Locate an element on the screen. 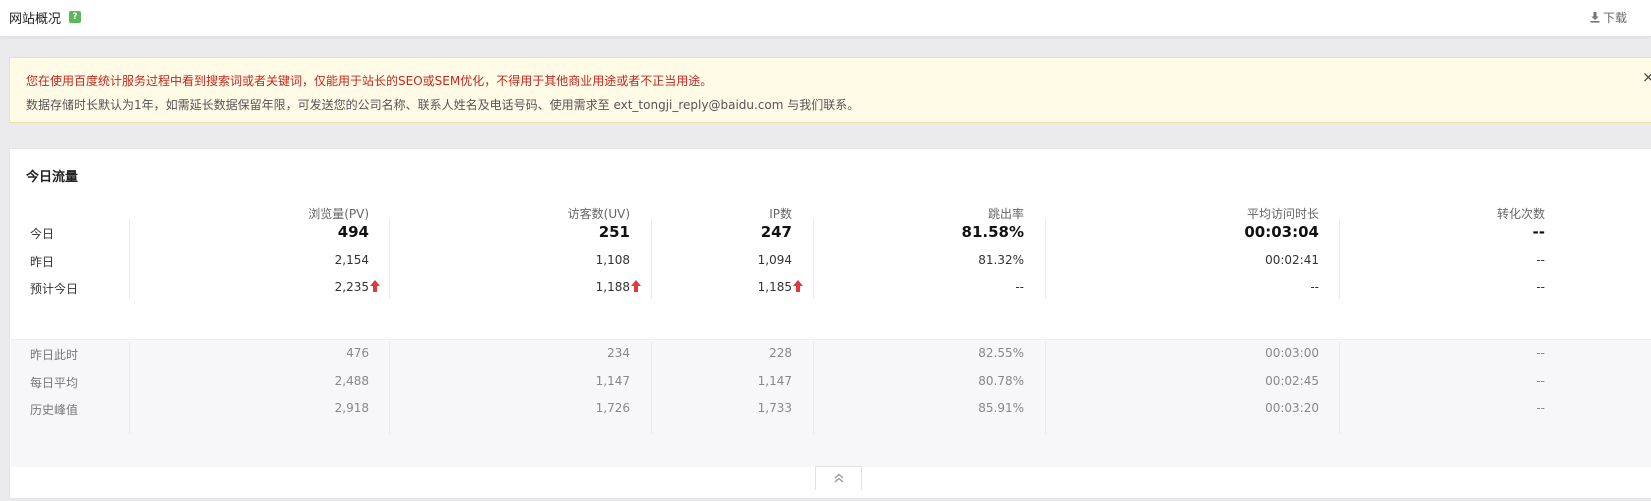 The height and width of the screenshot is (501, 1651). cell-ip: 1,733 is located at coordinates (775, 408).